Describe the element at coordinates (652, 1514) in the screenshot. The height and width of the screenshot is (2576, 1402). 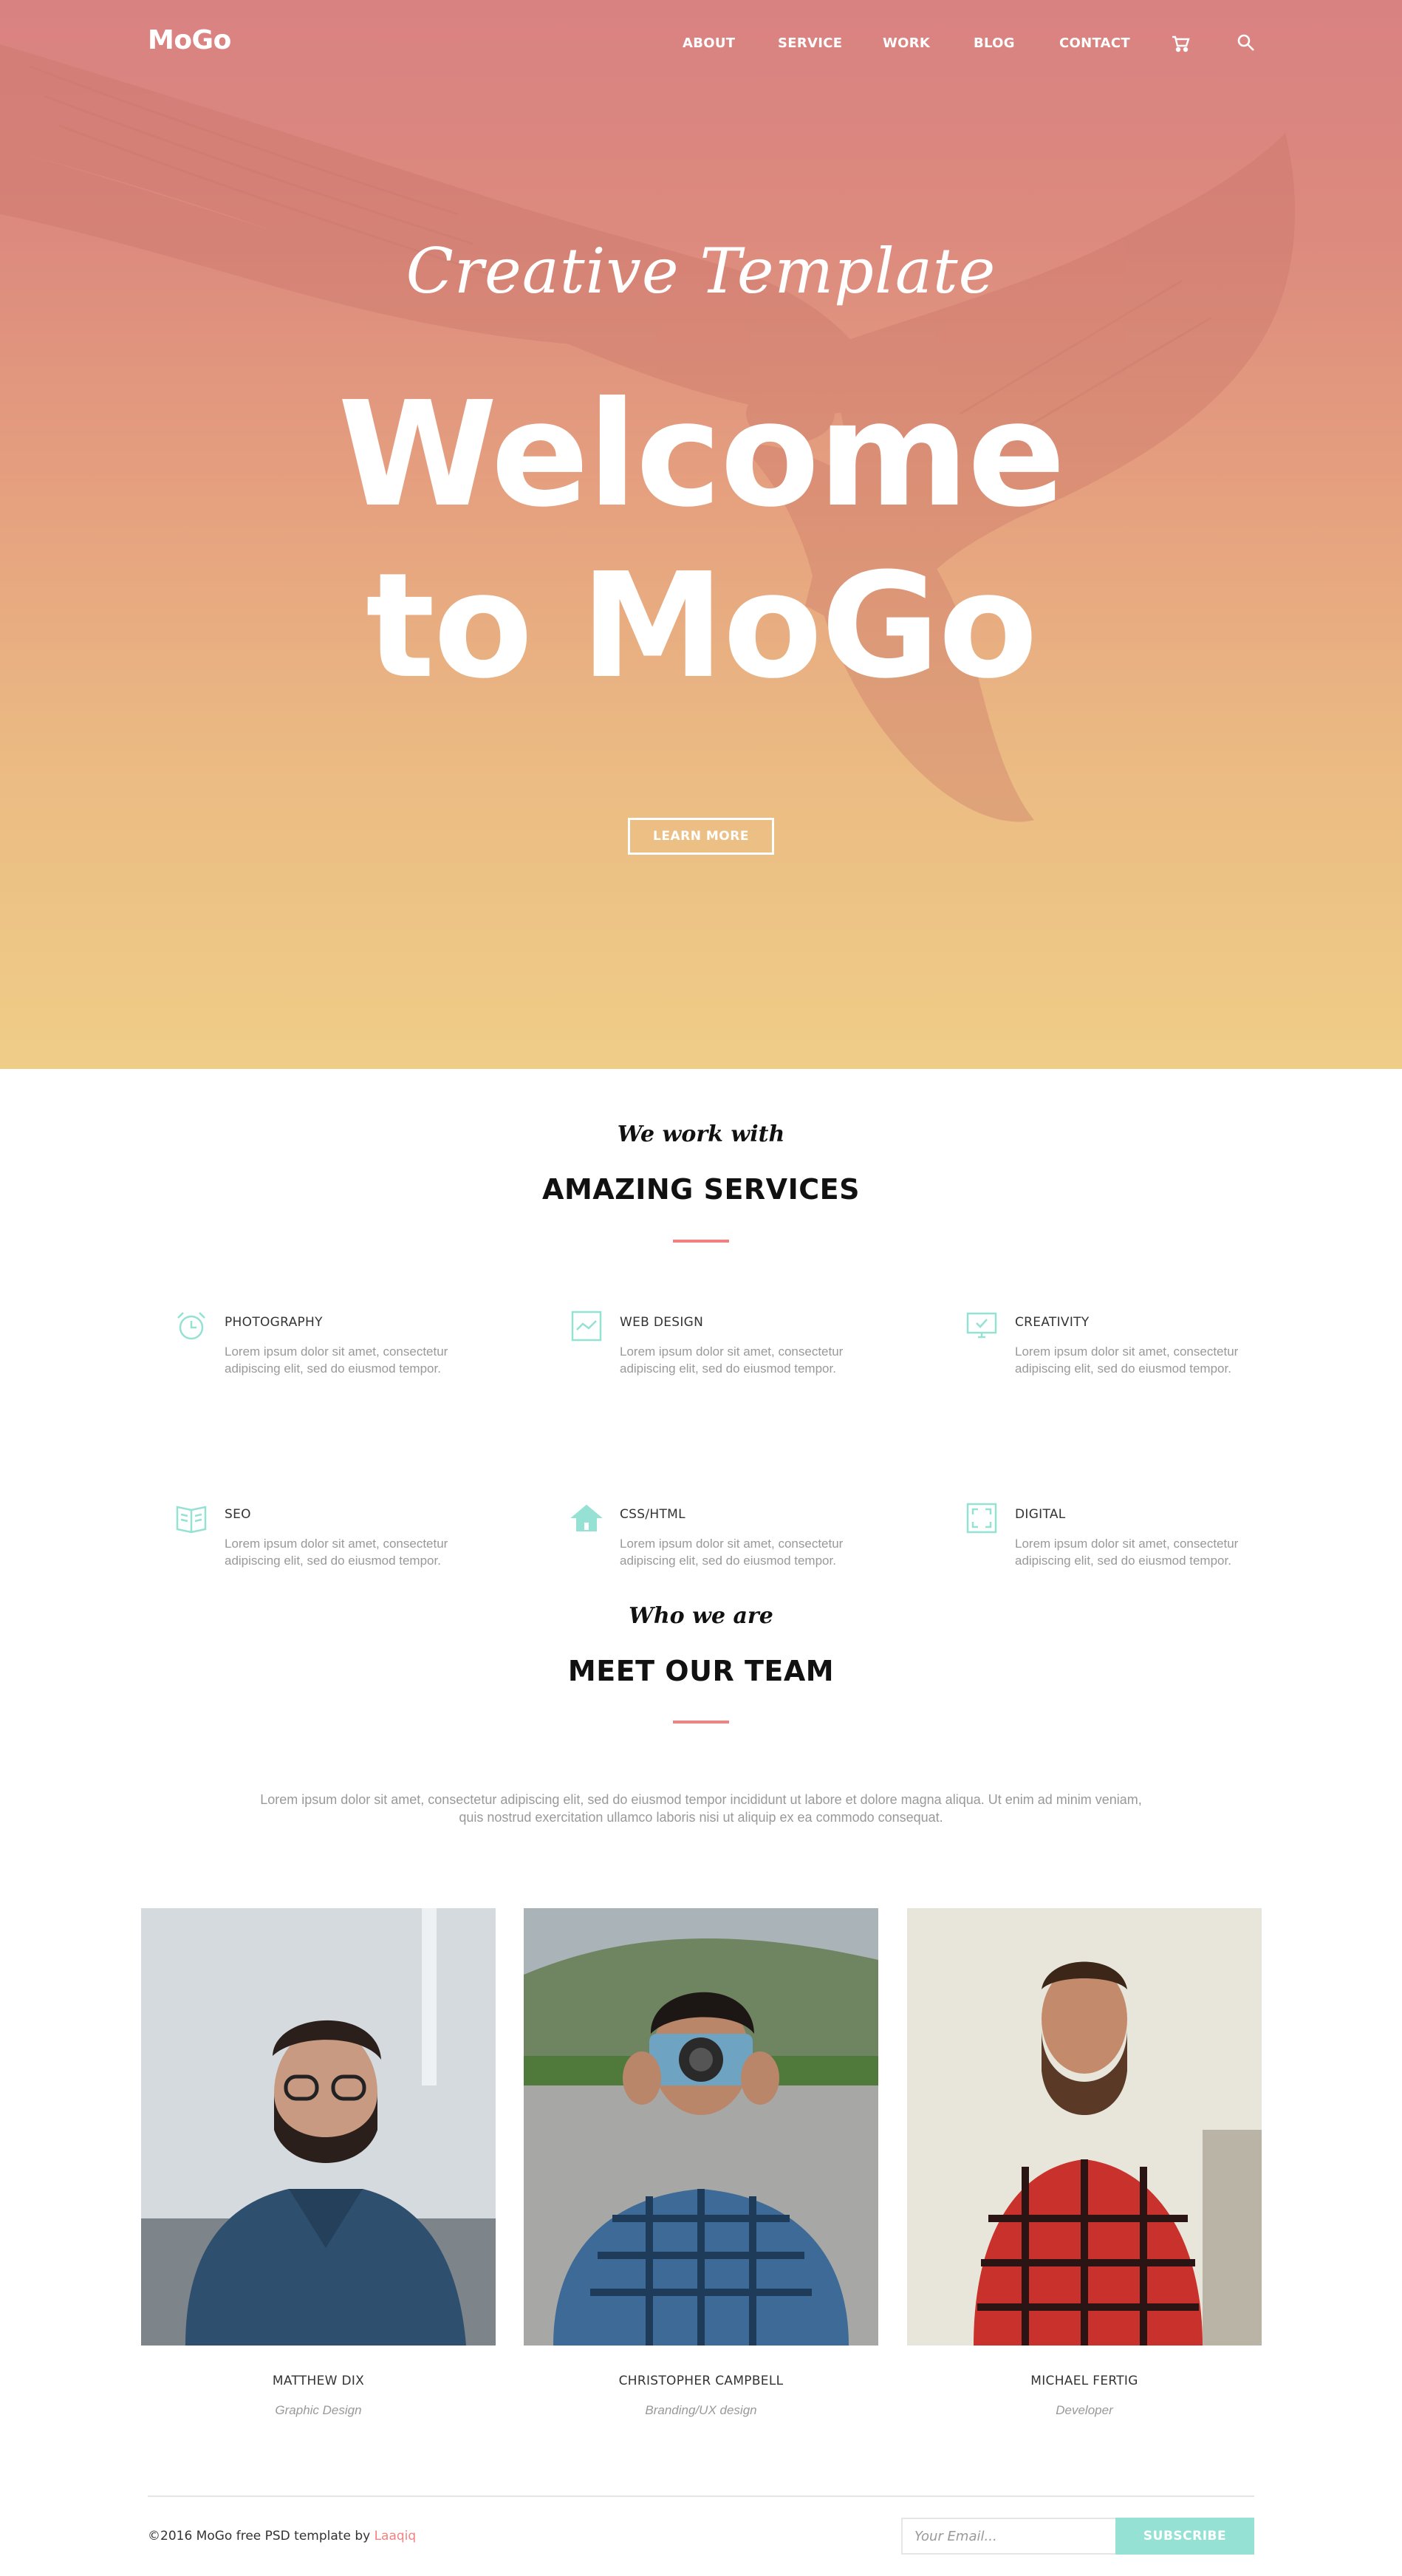
I see `service-title: CSS/HTML` at that location.